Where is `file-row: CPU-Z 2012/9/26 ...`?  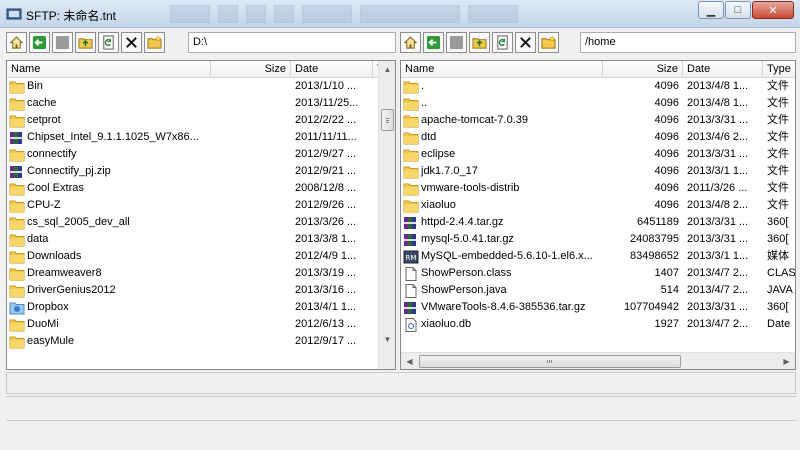
file-row: CPU-Z 2012/9/26 ... is located at coordinates (194, 205).